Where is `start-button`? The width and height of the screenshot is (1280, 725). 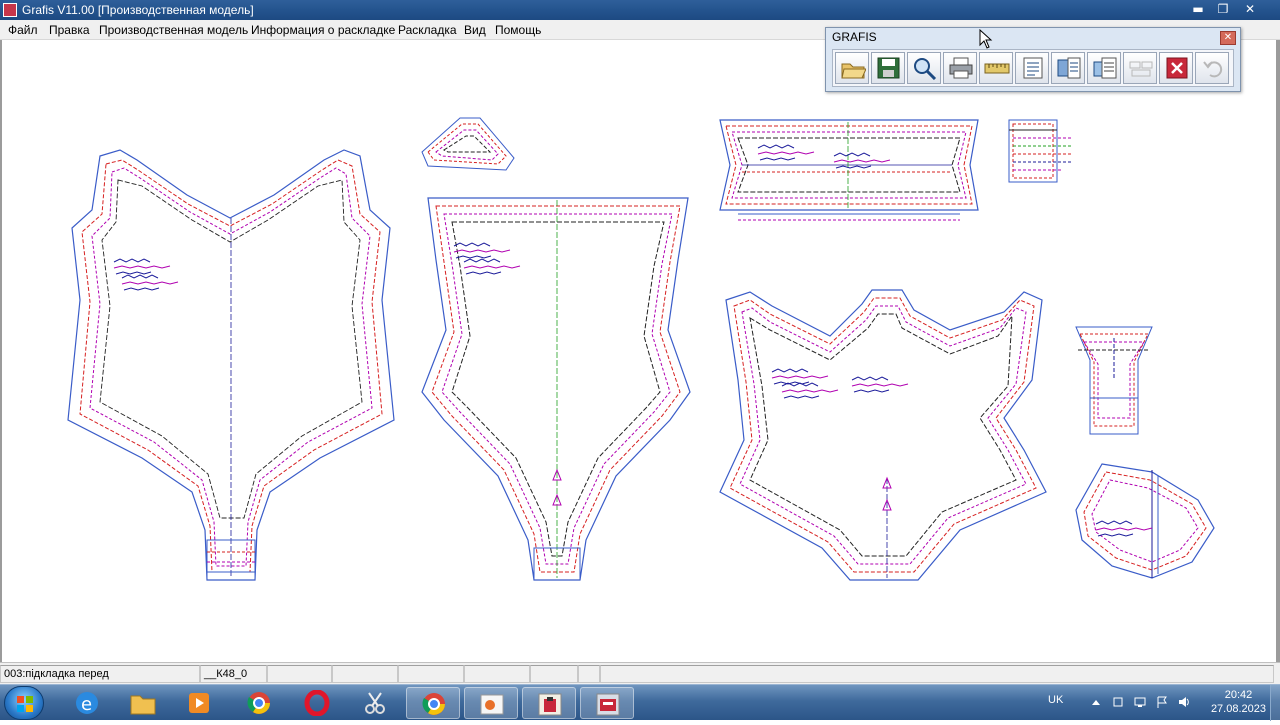 start-button is located at coordinates (24, 703).